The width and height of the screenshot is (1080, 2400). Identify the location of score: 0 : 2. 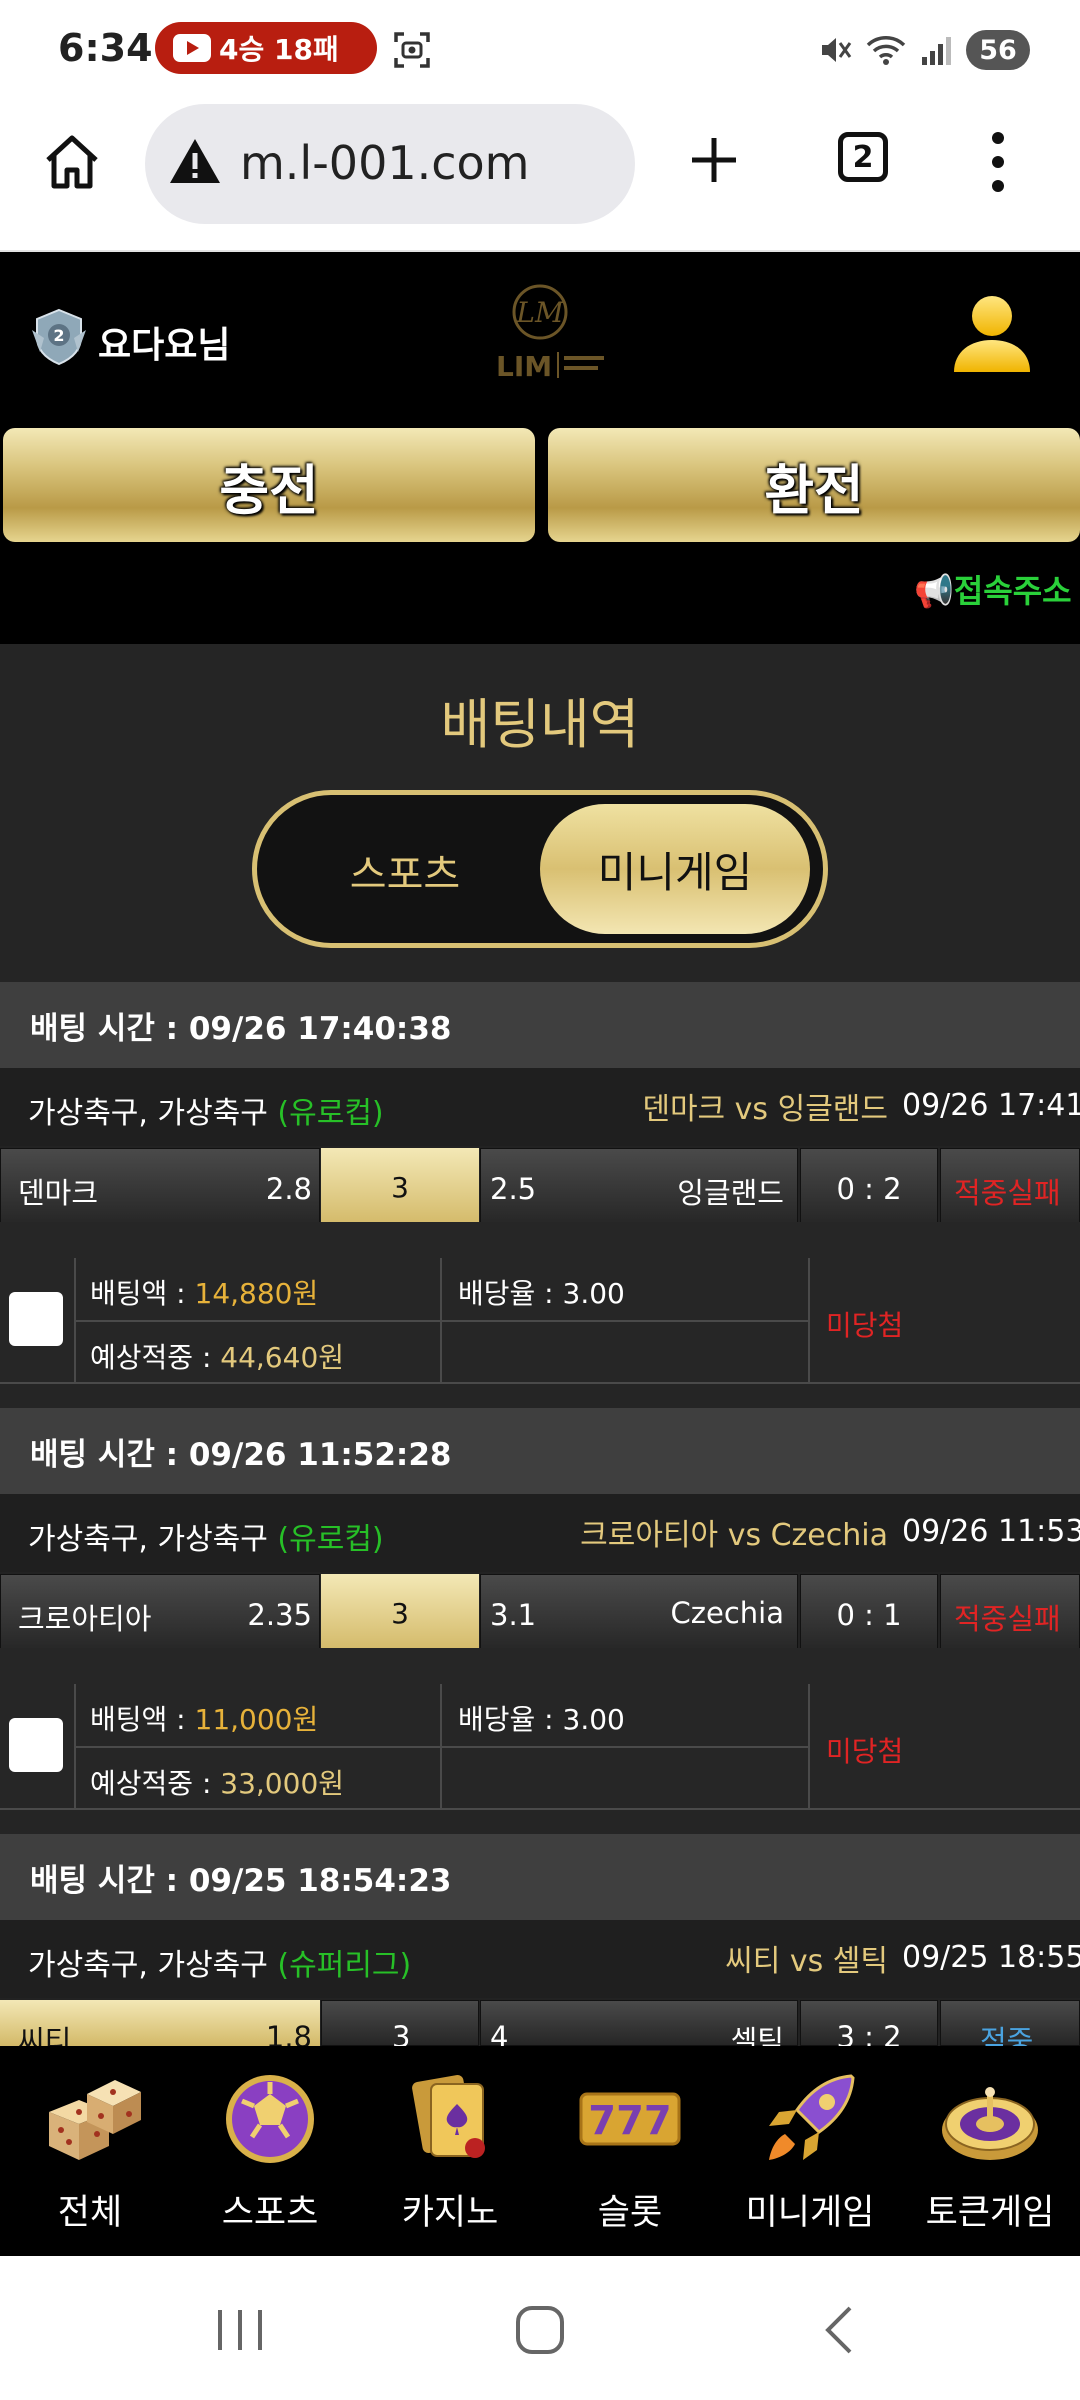
(869, 1189).